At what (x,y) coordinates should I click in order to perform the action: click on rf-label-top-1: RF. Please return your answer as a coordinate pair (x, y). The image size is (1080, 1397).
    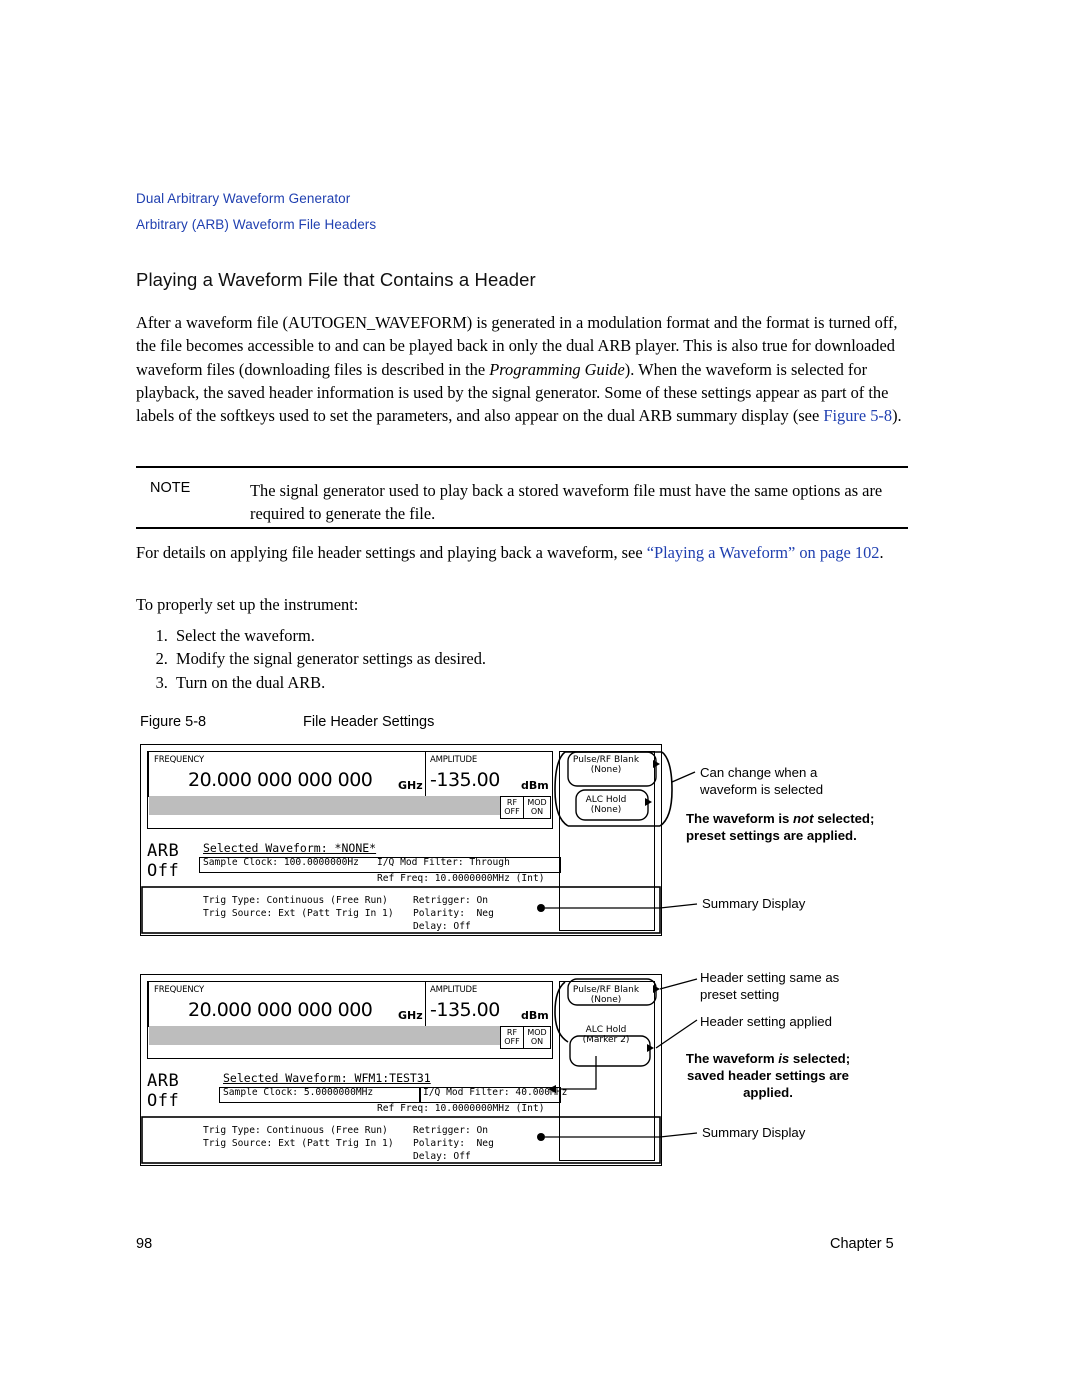
    Looking at the image, I should click on (512, 802).